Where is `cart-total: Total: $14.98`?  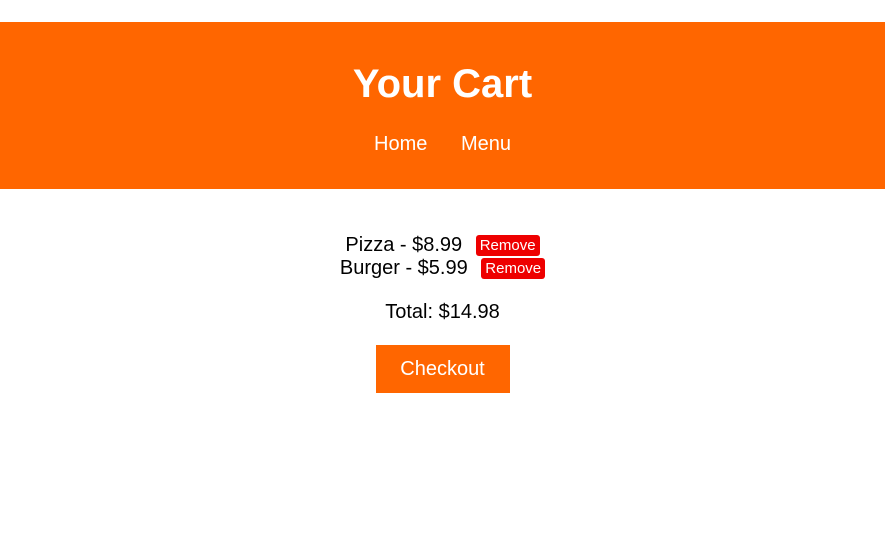
cart-total: Total: $14.98 is located at coordinates (442, 312).